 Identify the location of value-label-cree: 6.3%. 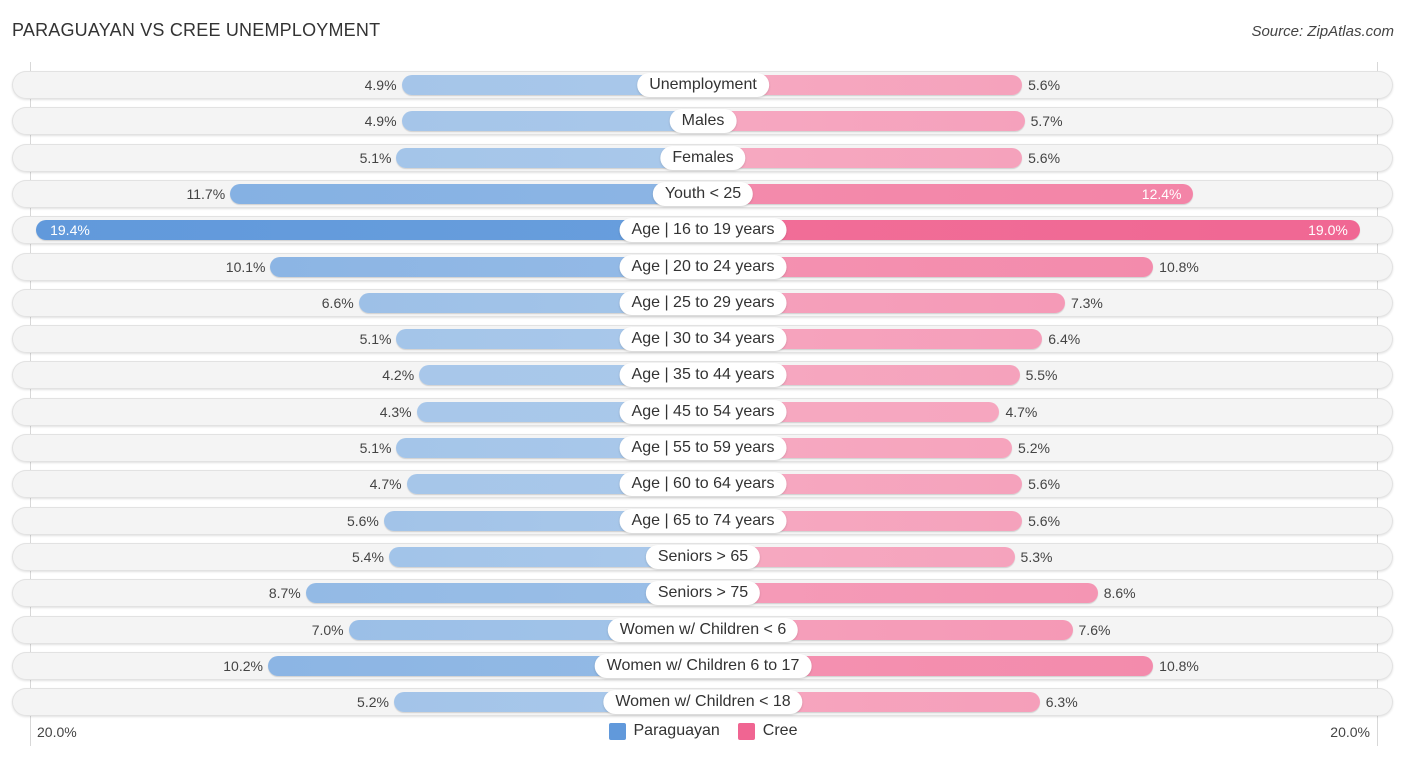
(1061, 702).